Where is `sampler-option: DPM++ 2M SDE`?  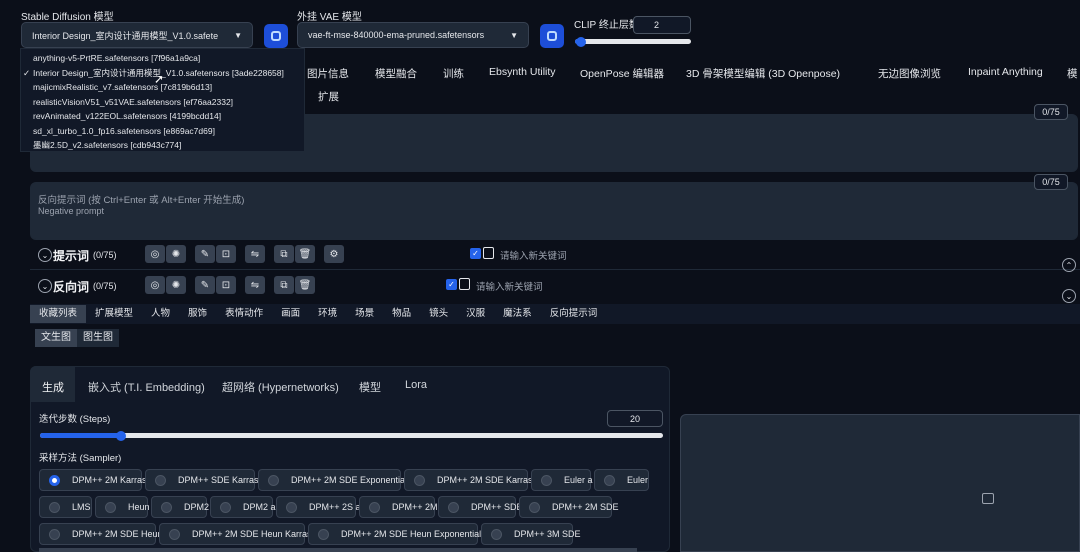
sampler-option: DPM++ 2M SDE is located at coordinates (569, 507).